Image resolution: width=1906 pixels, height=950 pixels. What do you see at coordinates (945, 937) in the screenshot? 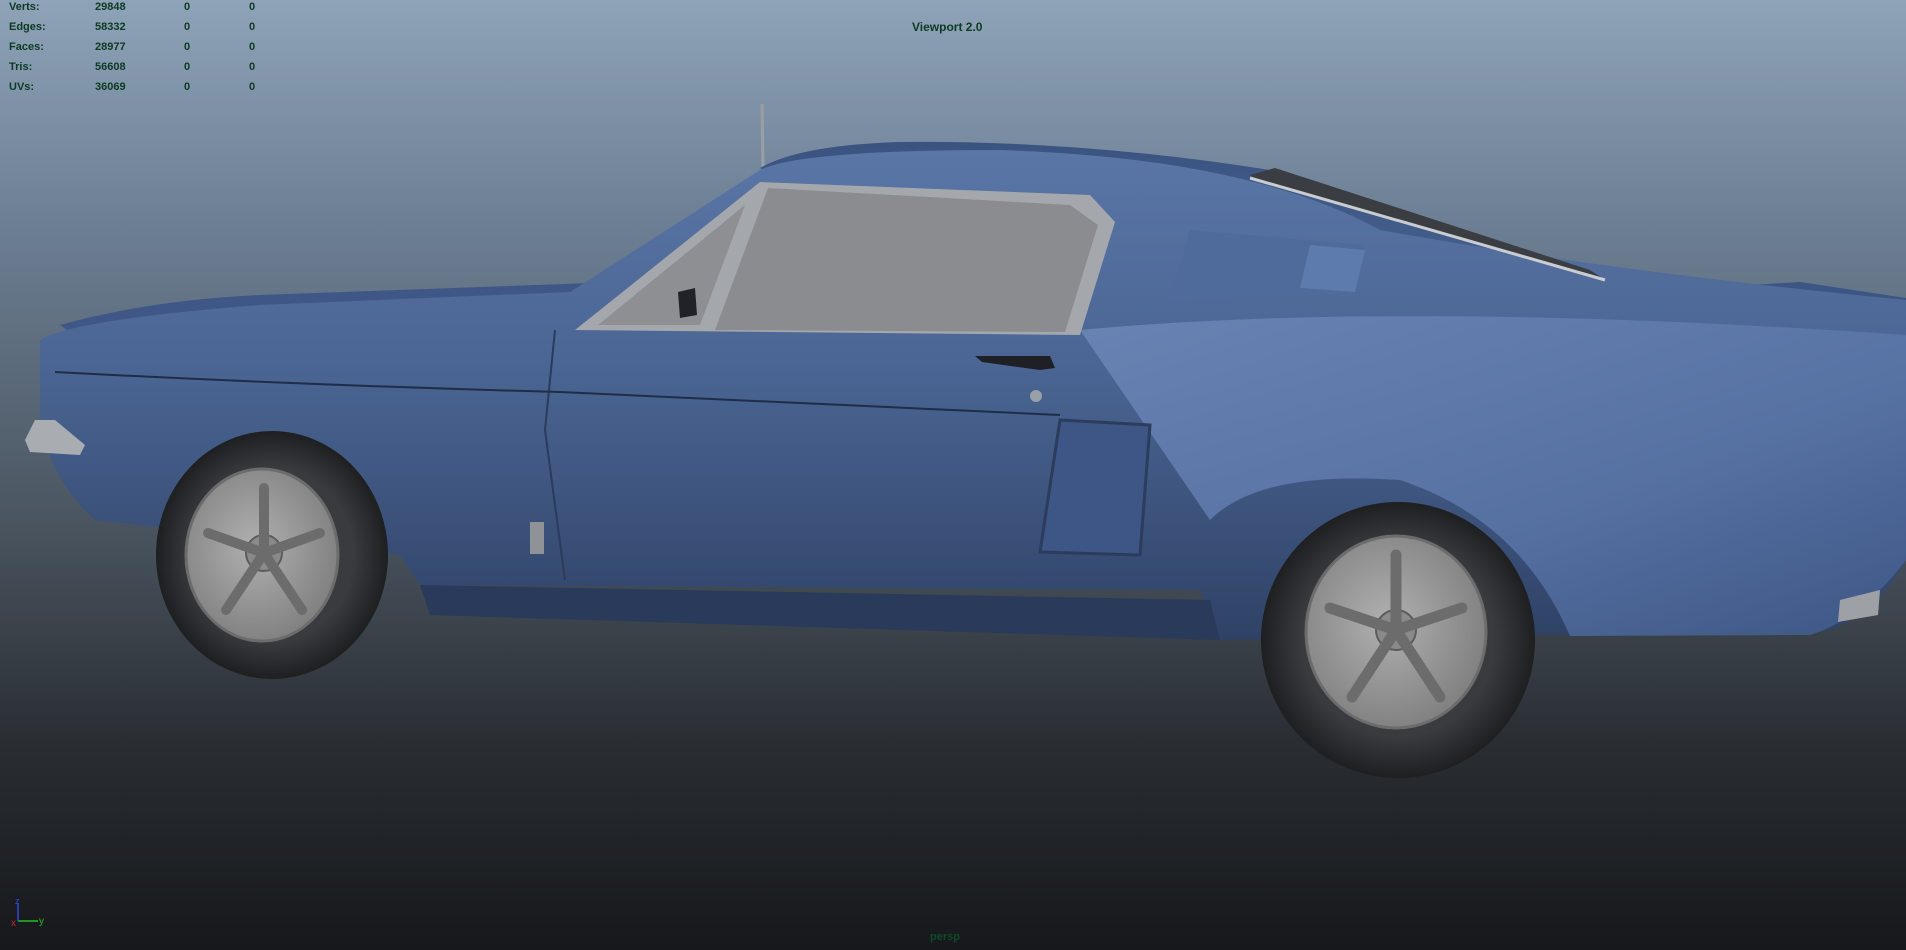
I see `camera-label: persp` at bounding box center [945, 937].